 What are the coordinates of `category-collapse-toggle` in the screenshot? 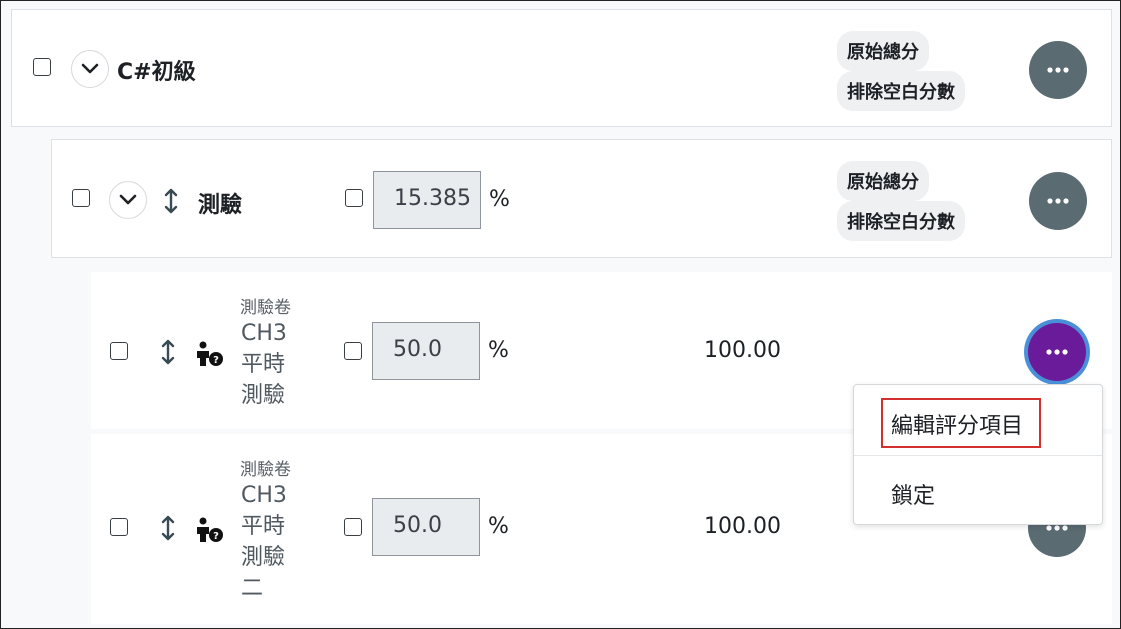 It's located at (90, 69).